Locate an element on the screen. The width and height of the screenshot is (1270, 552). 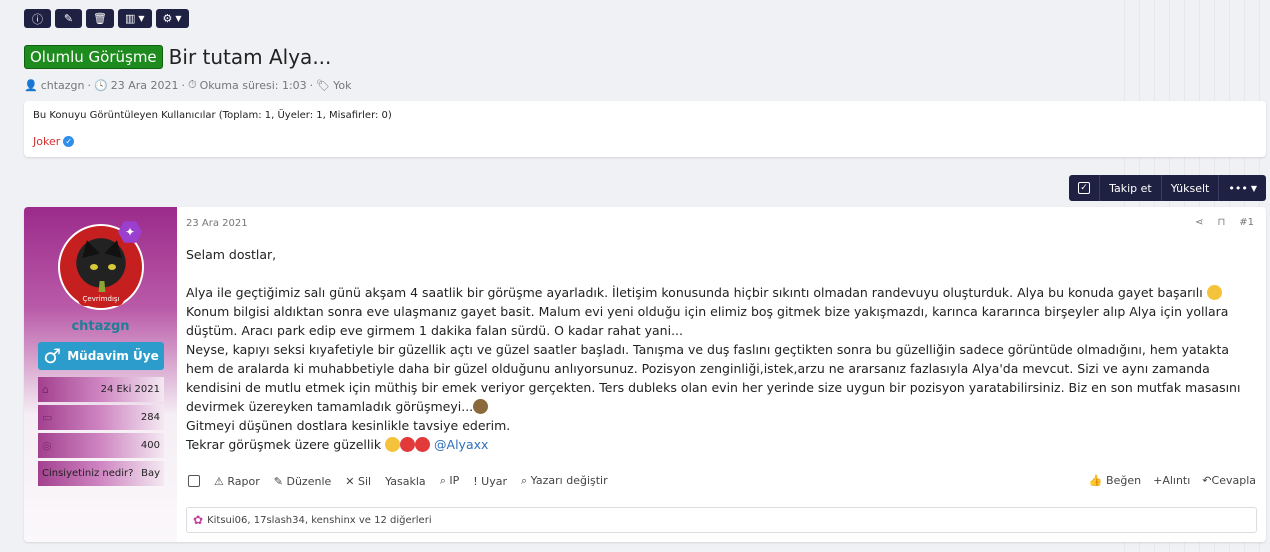
user-icon: 👤 is located at coordinates (31, 85).